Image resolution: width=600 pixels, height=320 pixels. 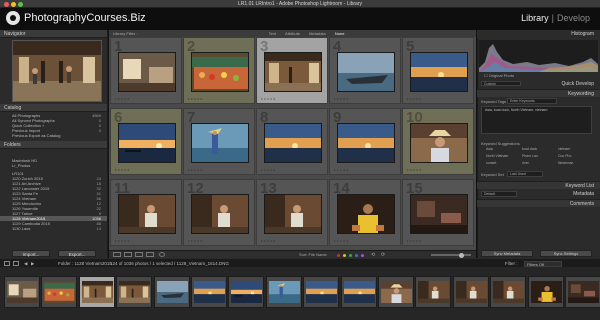 I want to click on color-label-red-icon, so click(x=338, y=255).